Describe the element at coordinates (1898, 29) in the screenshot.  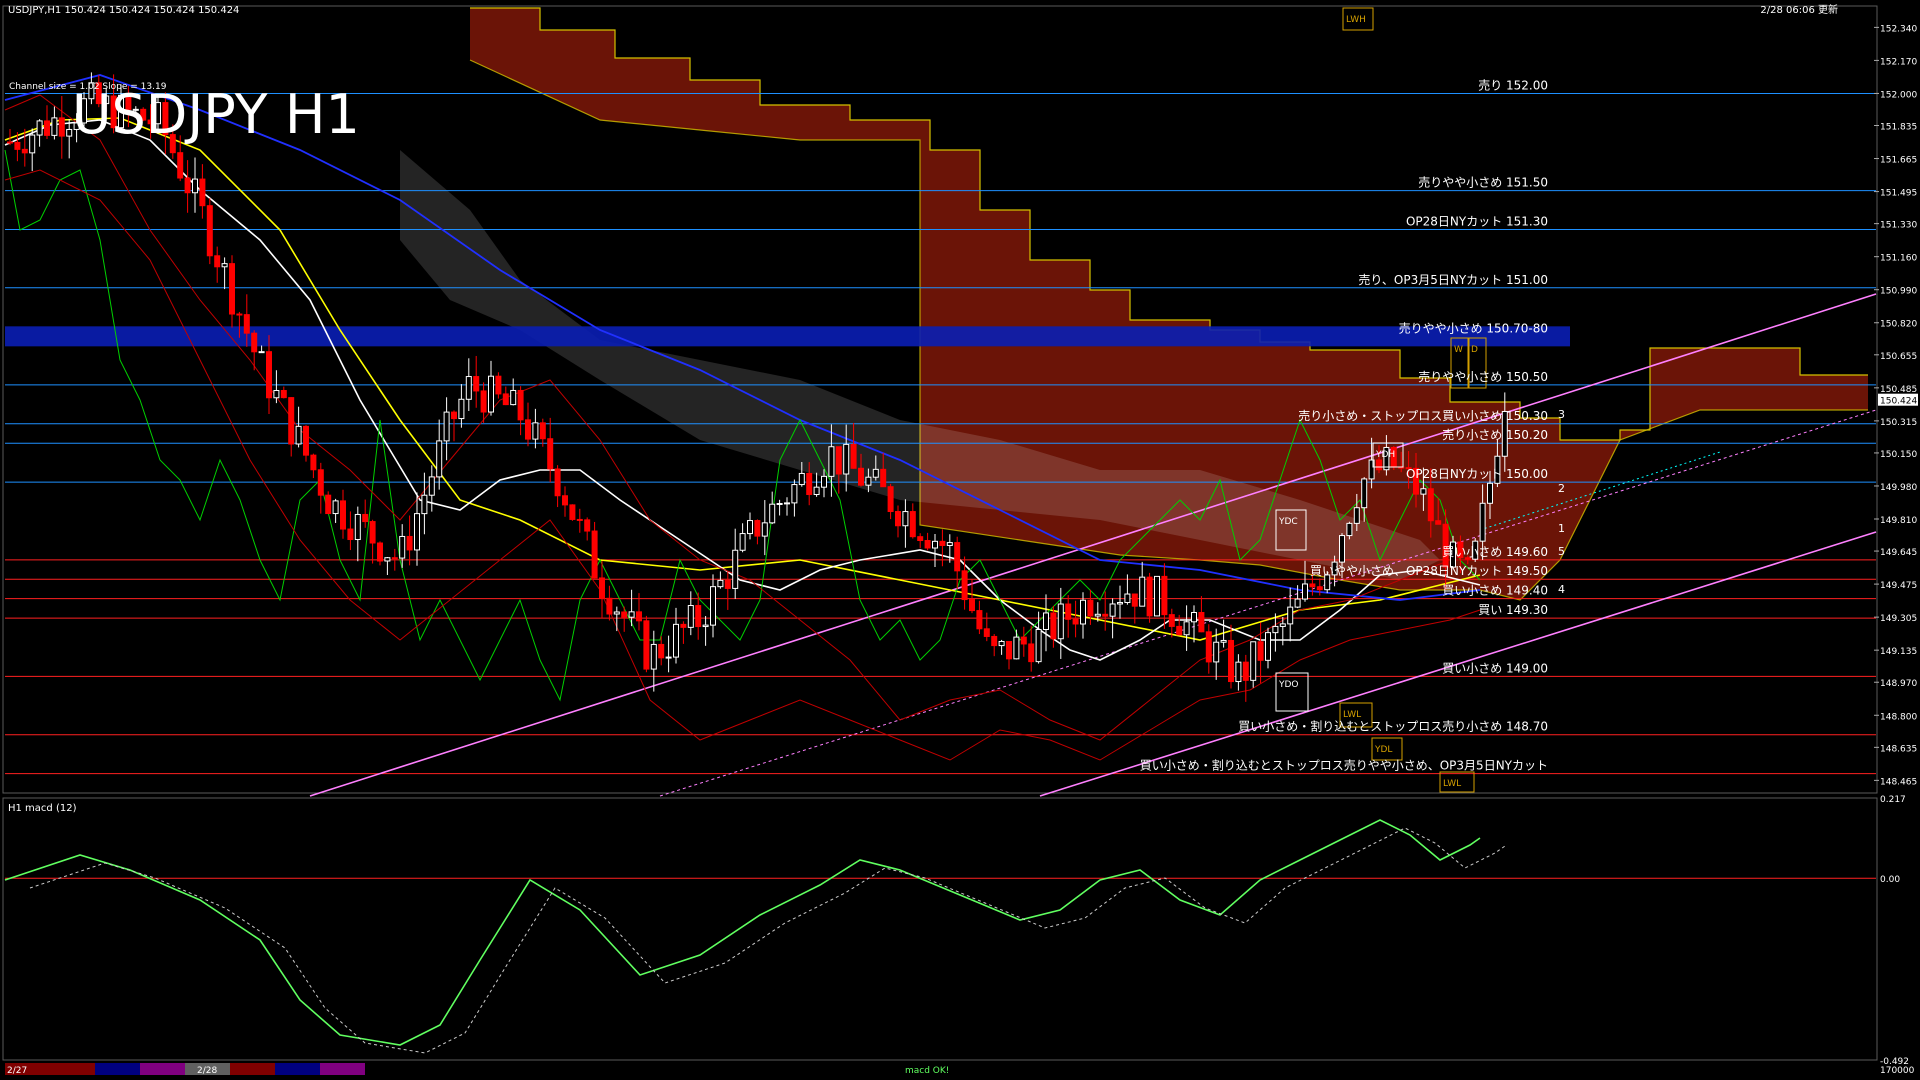
I see `axis-tick-label: 152.340` at that location.